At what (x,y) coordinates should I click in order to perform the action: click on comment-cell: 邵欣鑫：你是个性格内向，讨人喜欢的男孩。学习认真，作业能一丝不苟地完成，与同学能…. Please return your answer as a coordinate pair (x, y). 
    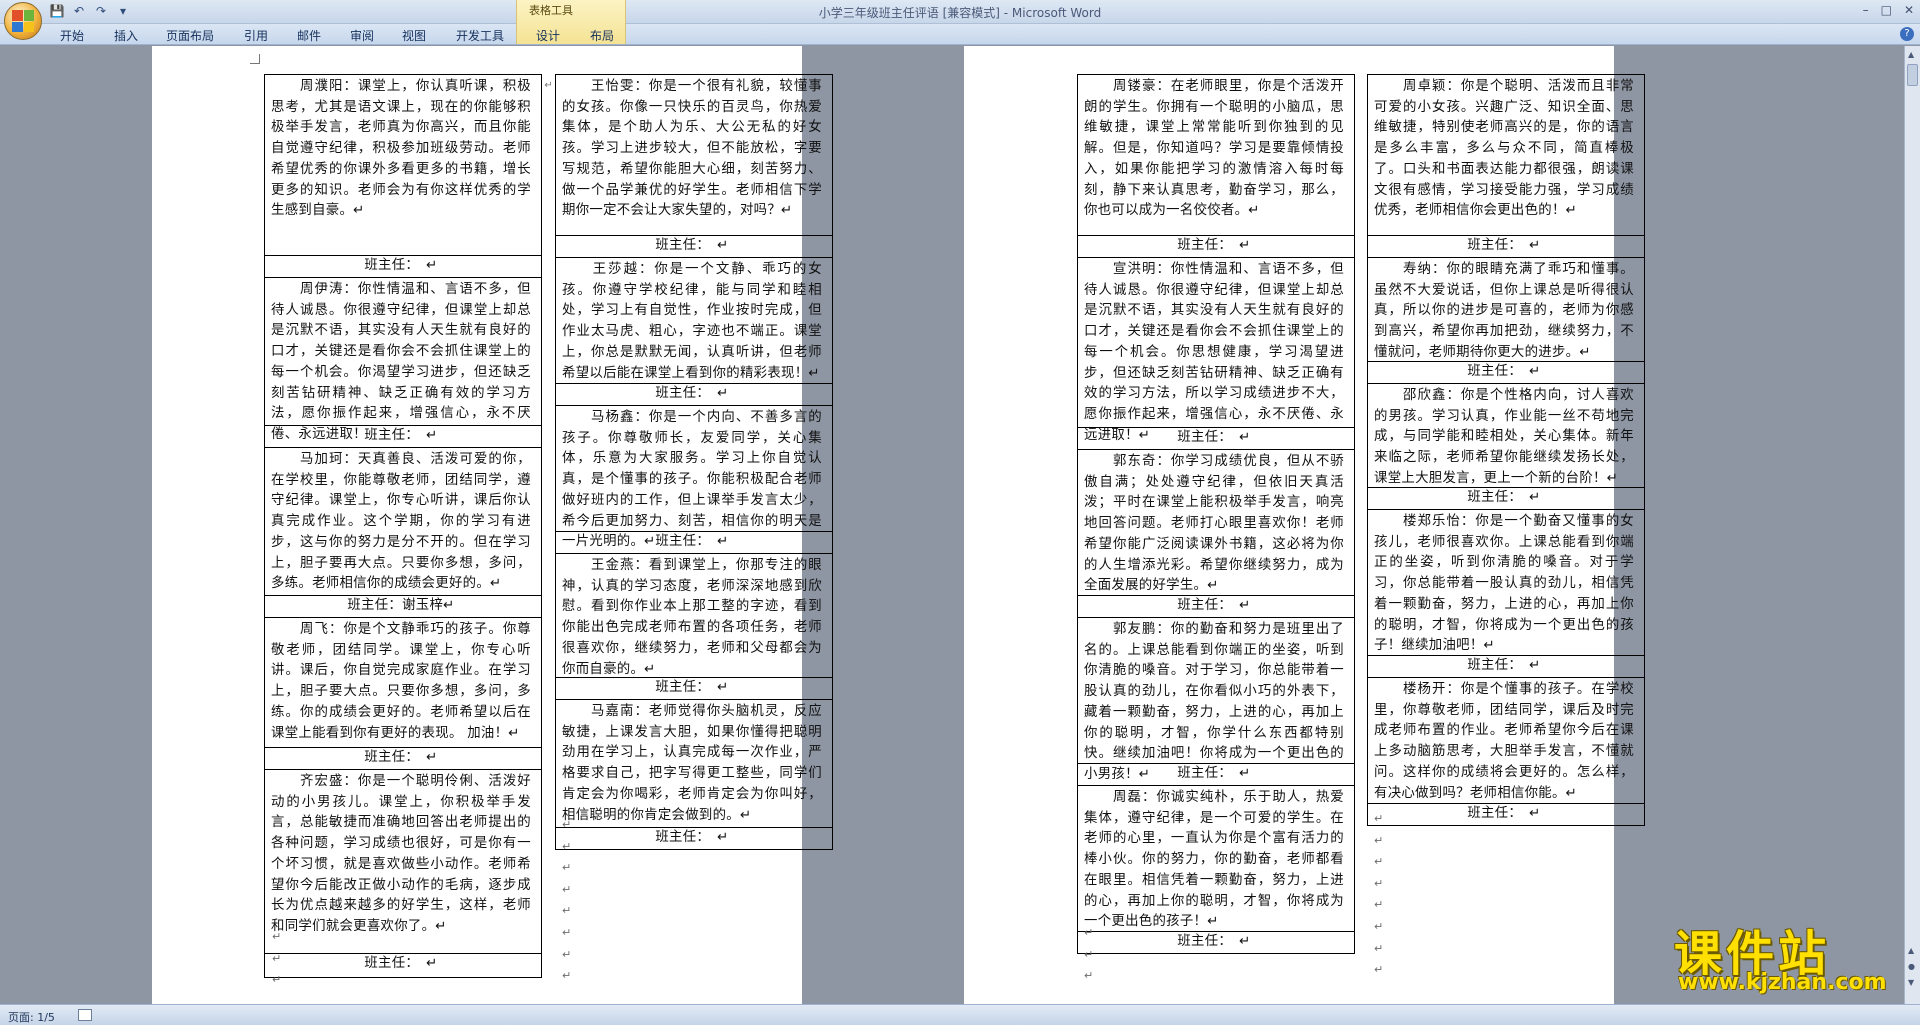
    Looking at the image, I should click on (1506, 436).